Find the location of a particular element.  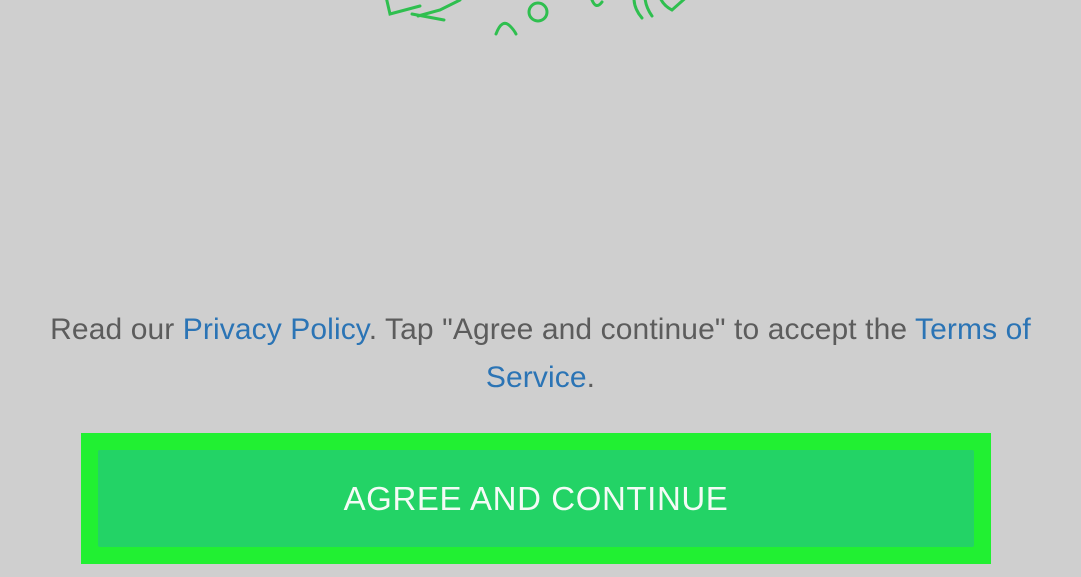

agree-button-label: AGREE AND CONTINUE is located at coordinates (536, 498).